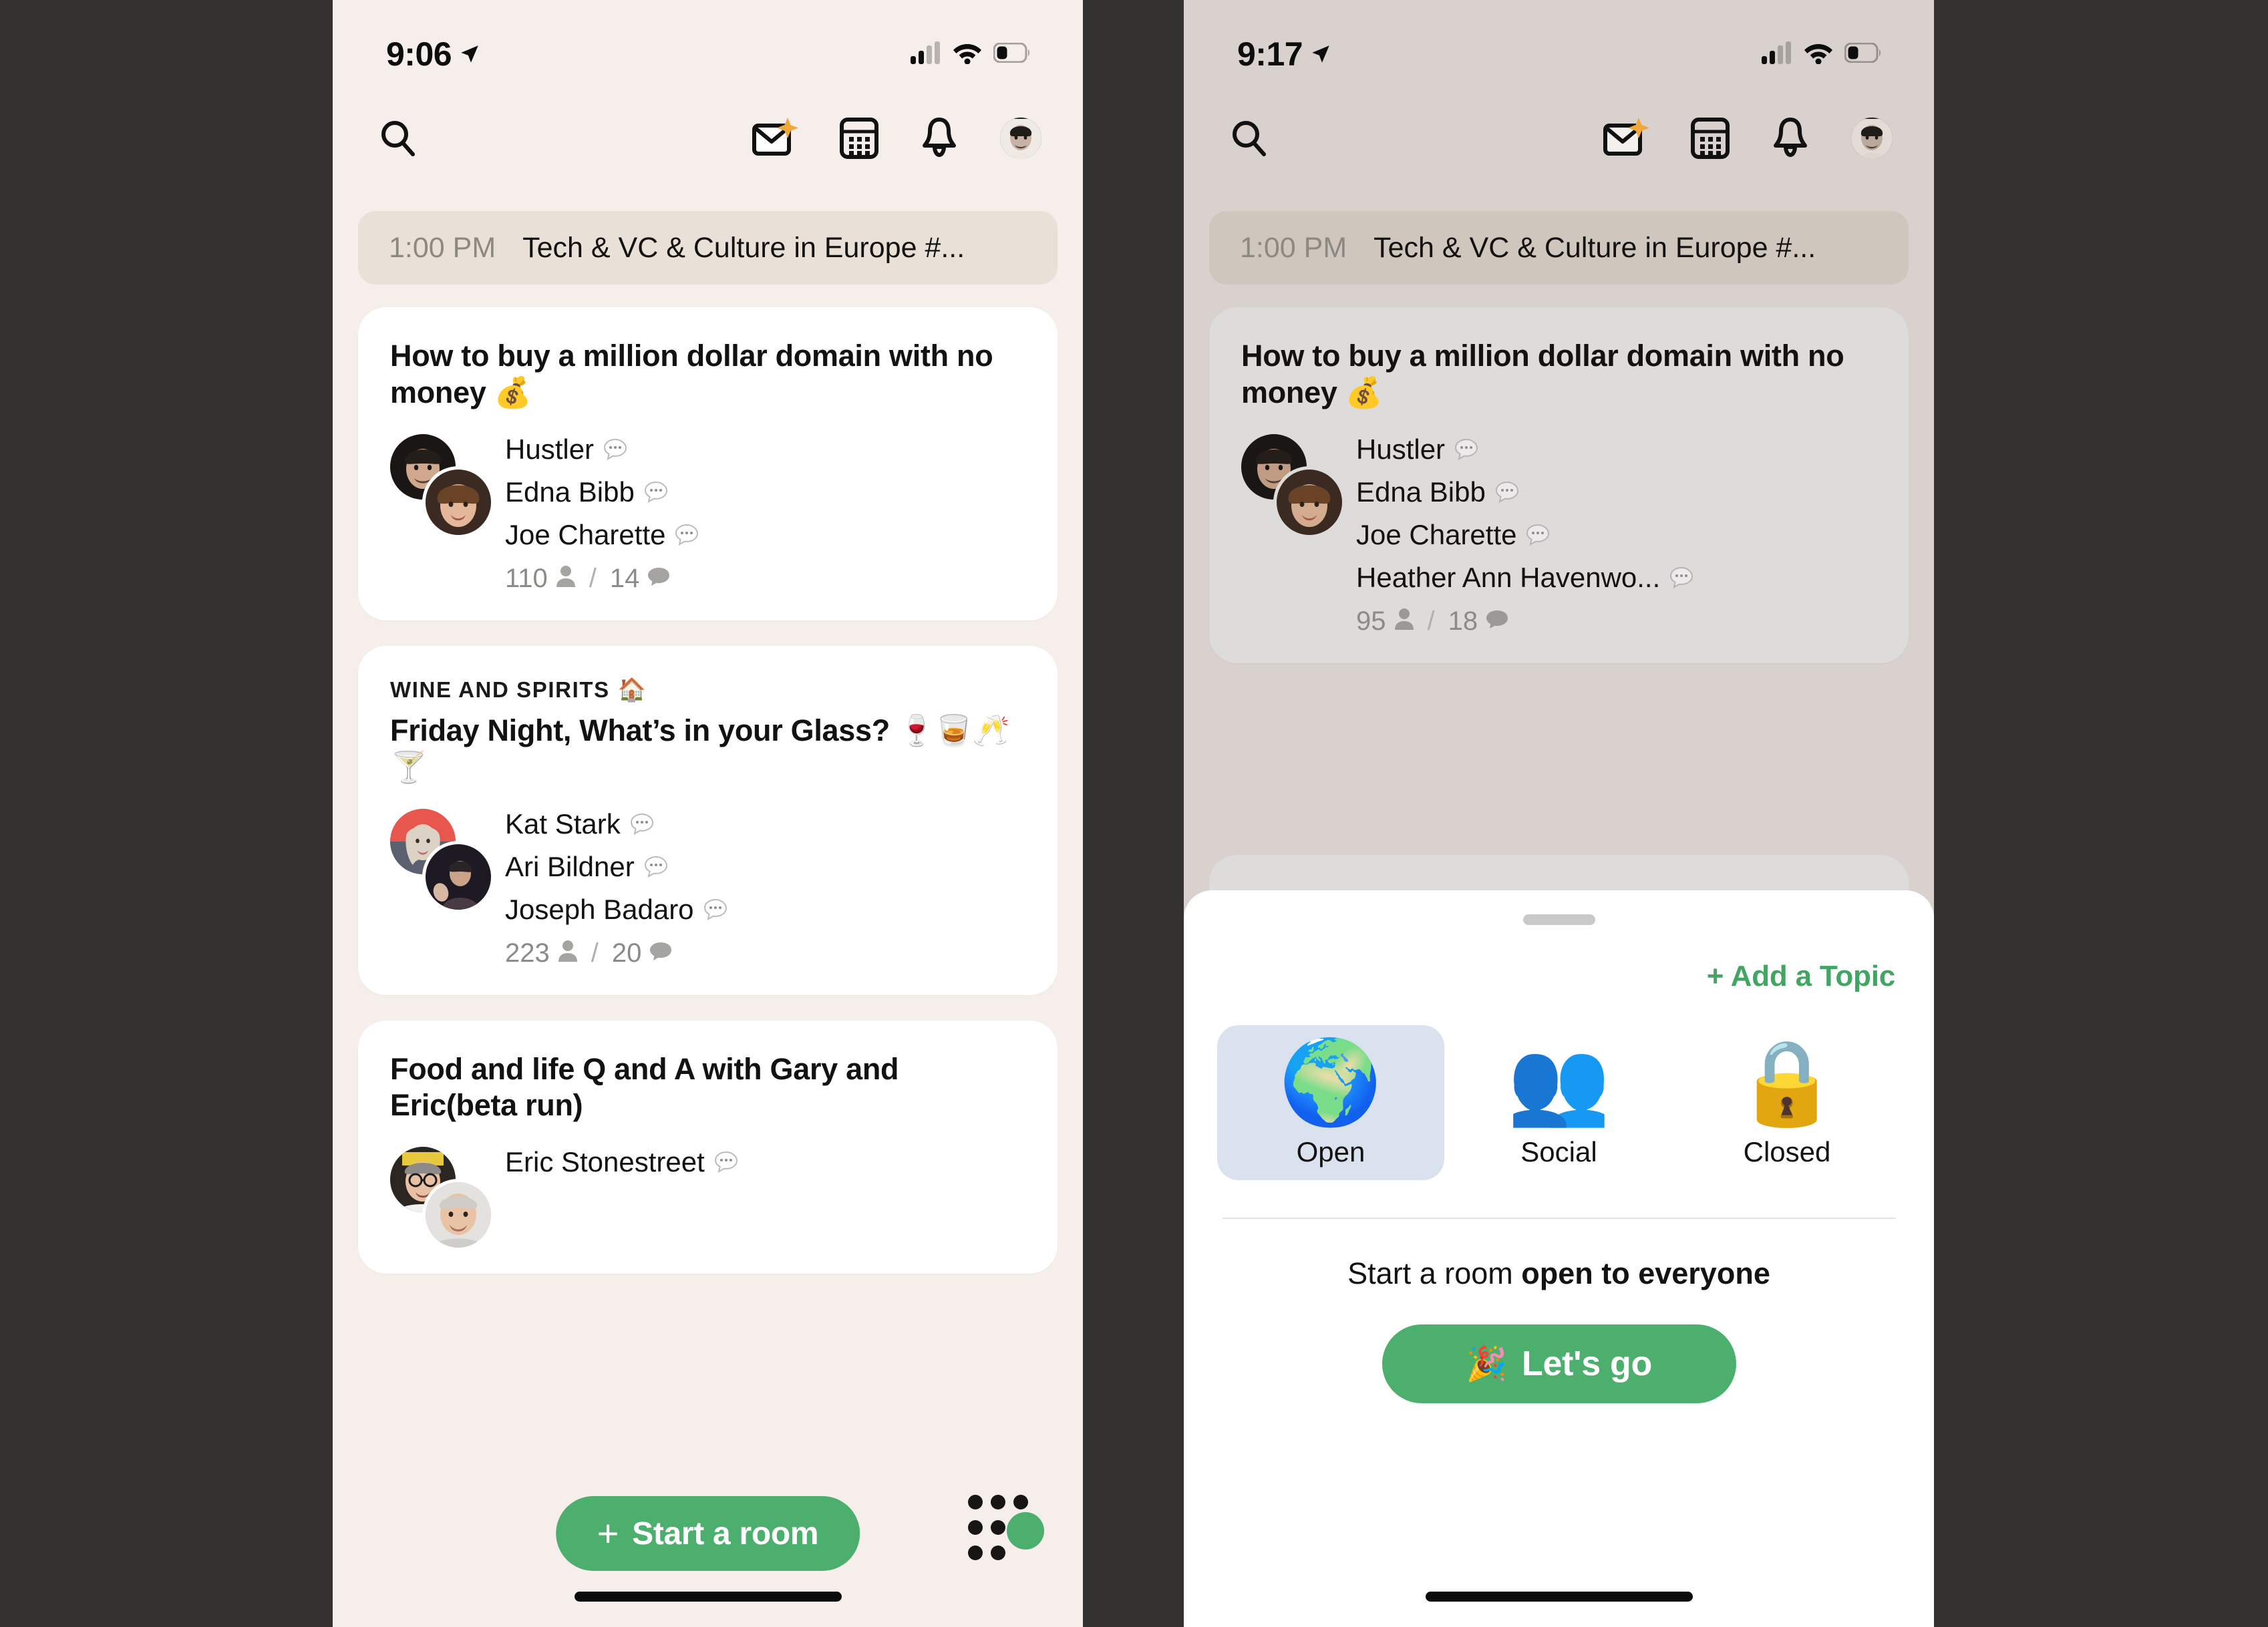  I want to click on speaker-name: Joseph Badaro, so click(599, 909).